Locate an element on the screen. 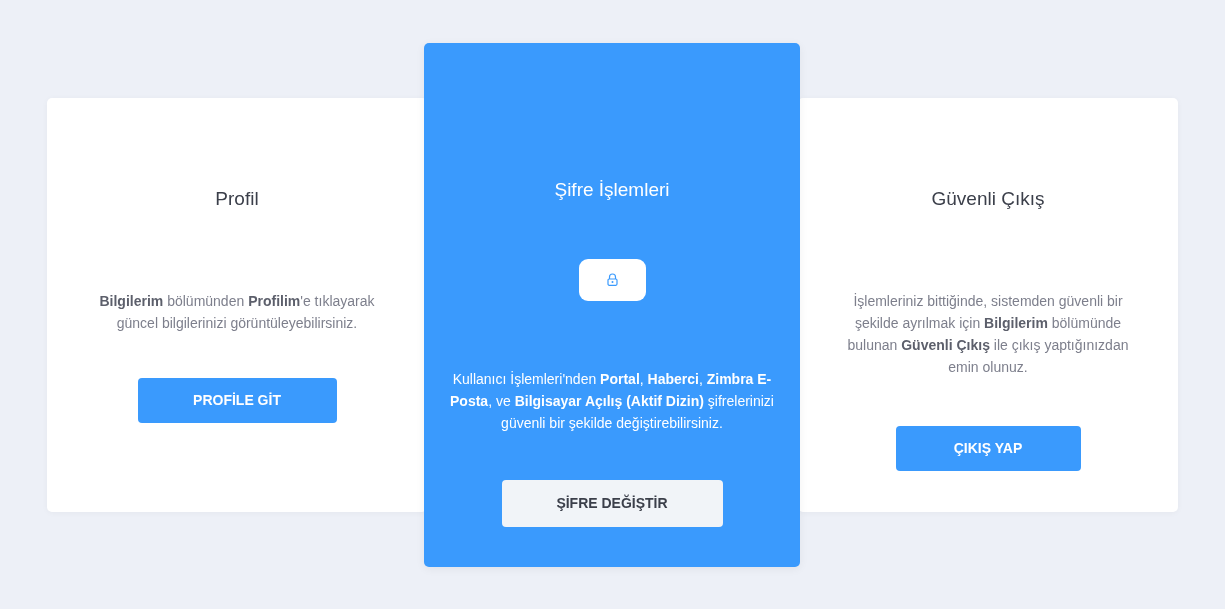 This screenshot has width=1225, height=609. card-title: Güvenli Çıkış is located at coordinates (988, 198).